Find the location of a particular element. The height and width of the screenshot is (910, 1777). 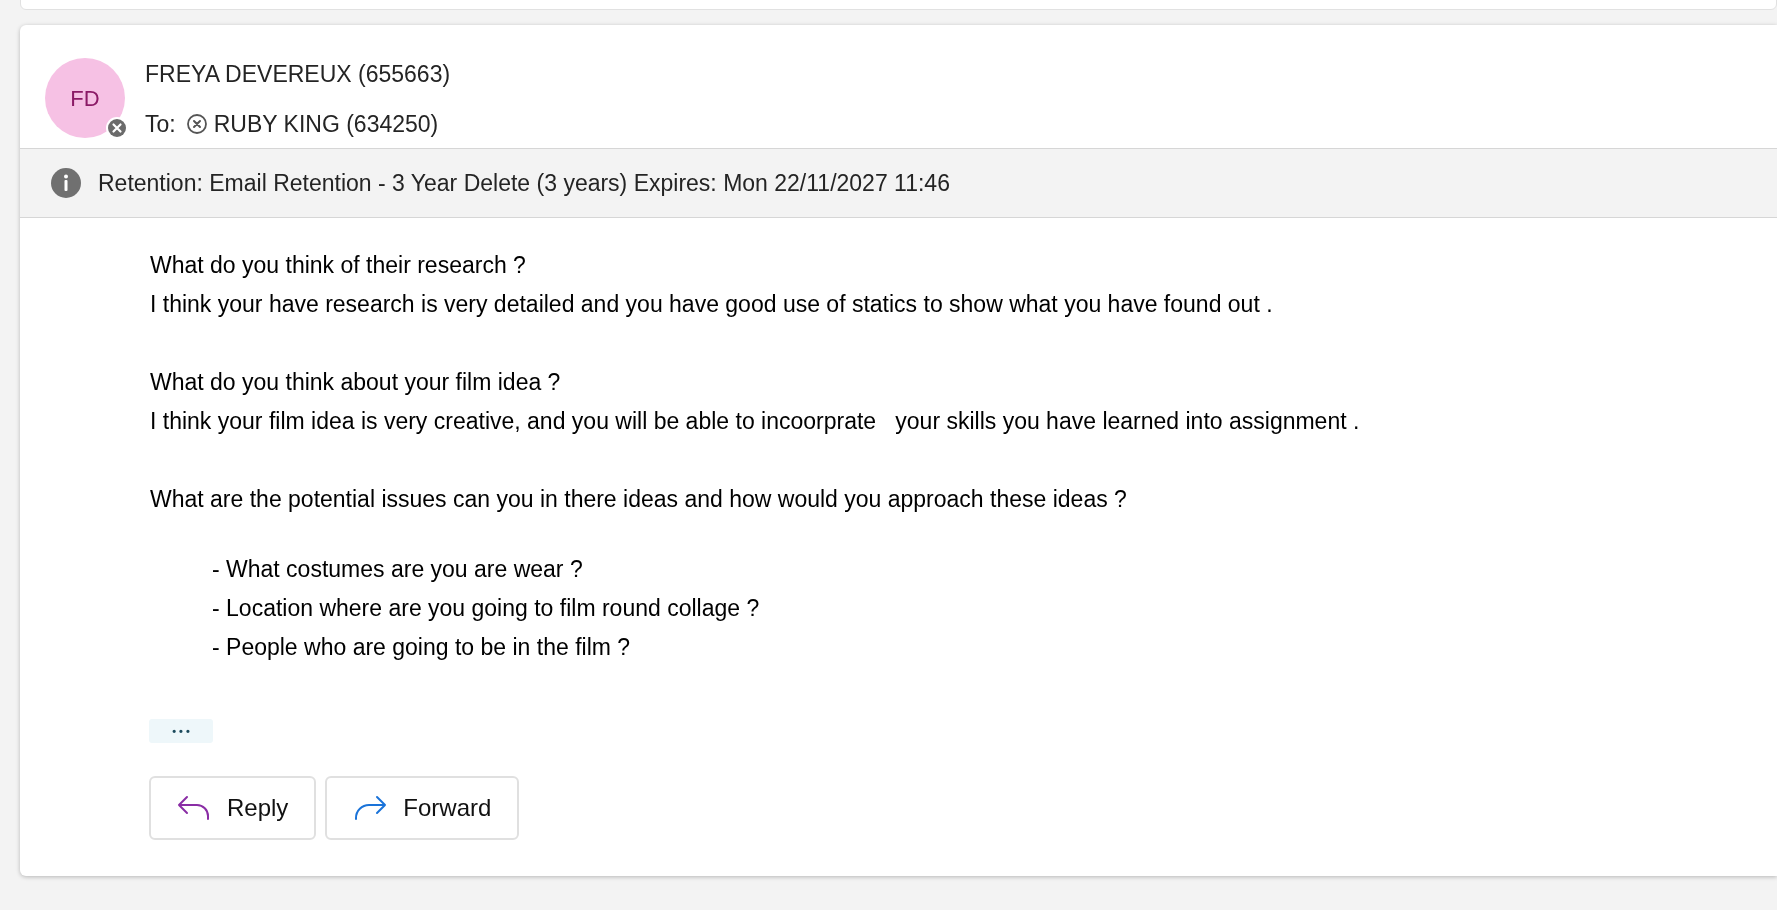

body-text-line: What are the potential issues can you in there ideas and how would you approach these ideas ? is located at coordinates (639, 499).